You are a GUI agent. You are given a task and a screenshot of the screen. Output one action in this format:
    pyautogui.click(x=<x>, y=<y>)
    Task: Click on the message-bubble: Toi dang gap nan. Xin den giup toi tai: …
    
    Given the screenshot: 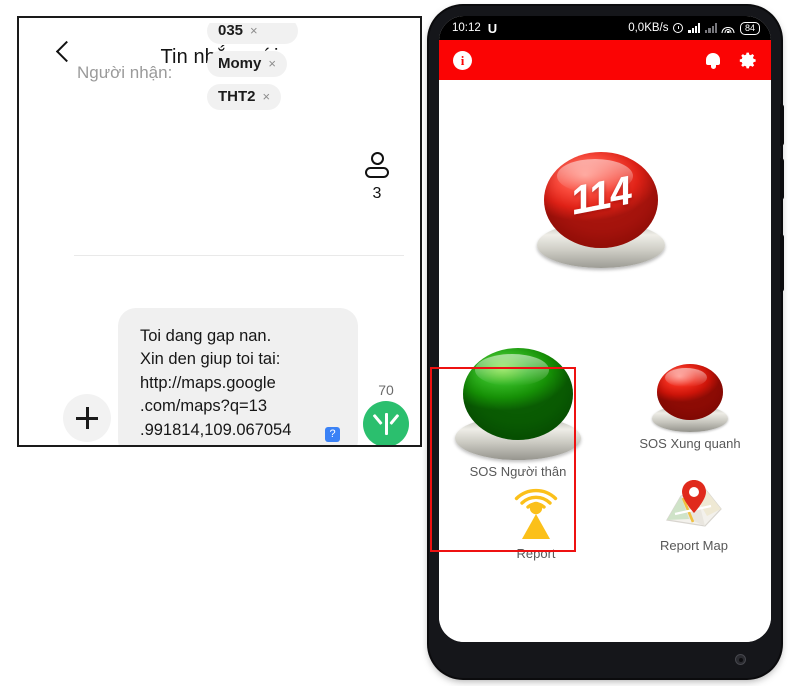 What is the action you would take?
    pyautogui.click(x=238, y=376)
    